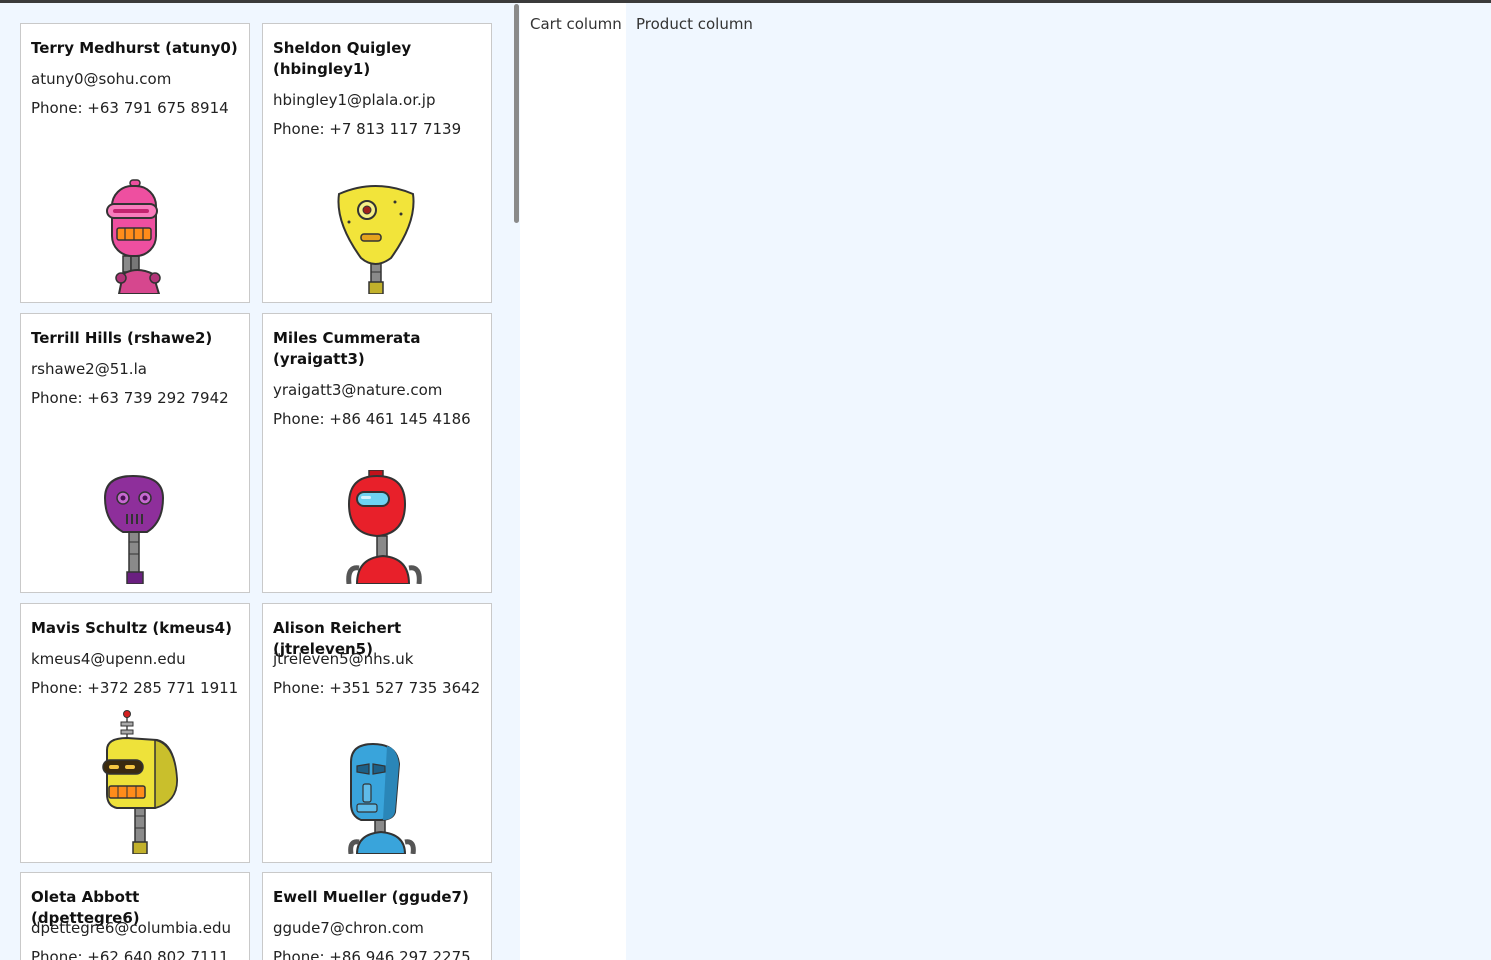  I want to click on cart-column: Cart column, so click(573, 481).